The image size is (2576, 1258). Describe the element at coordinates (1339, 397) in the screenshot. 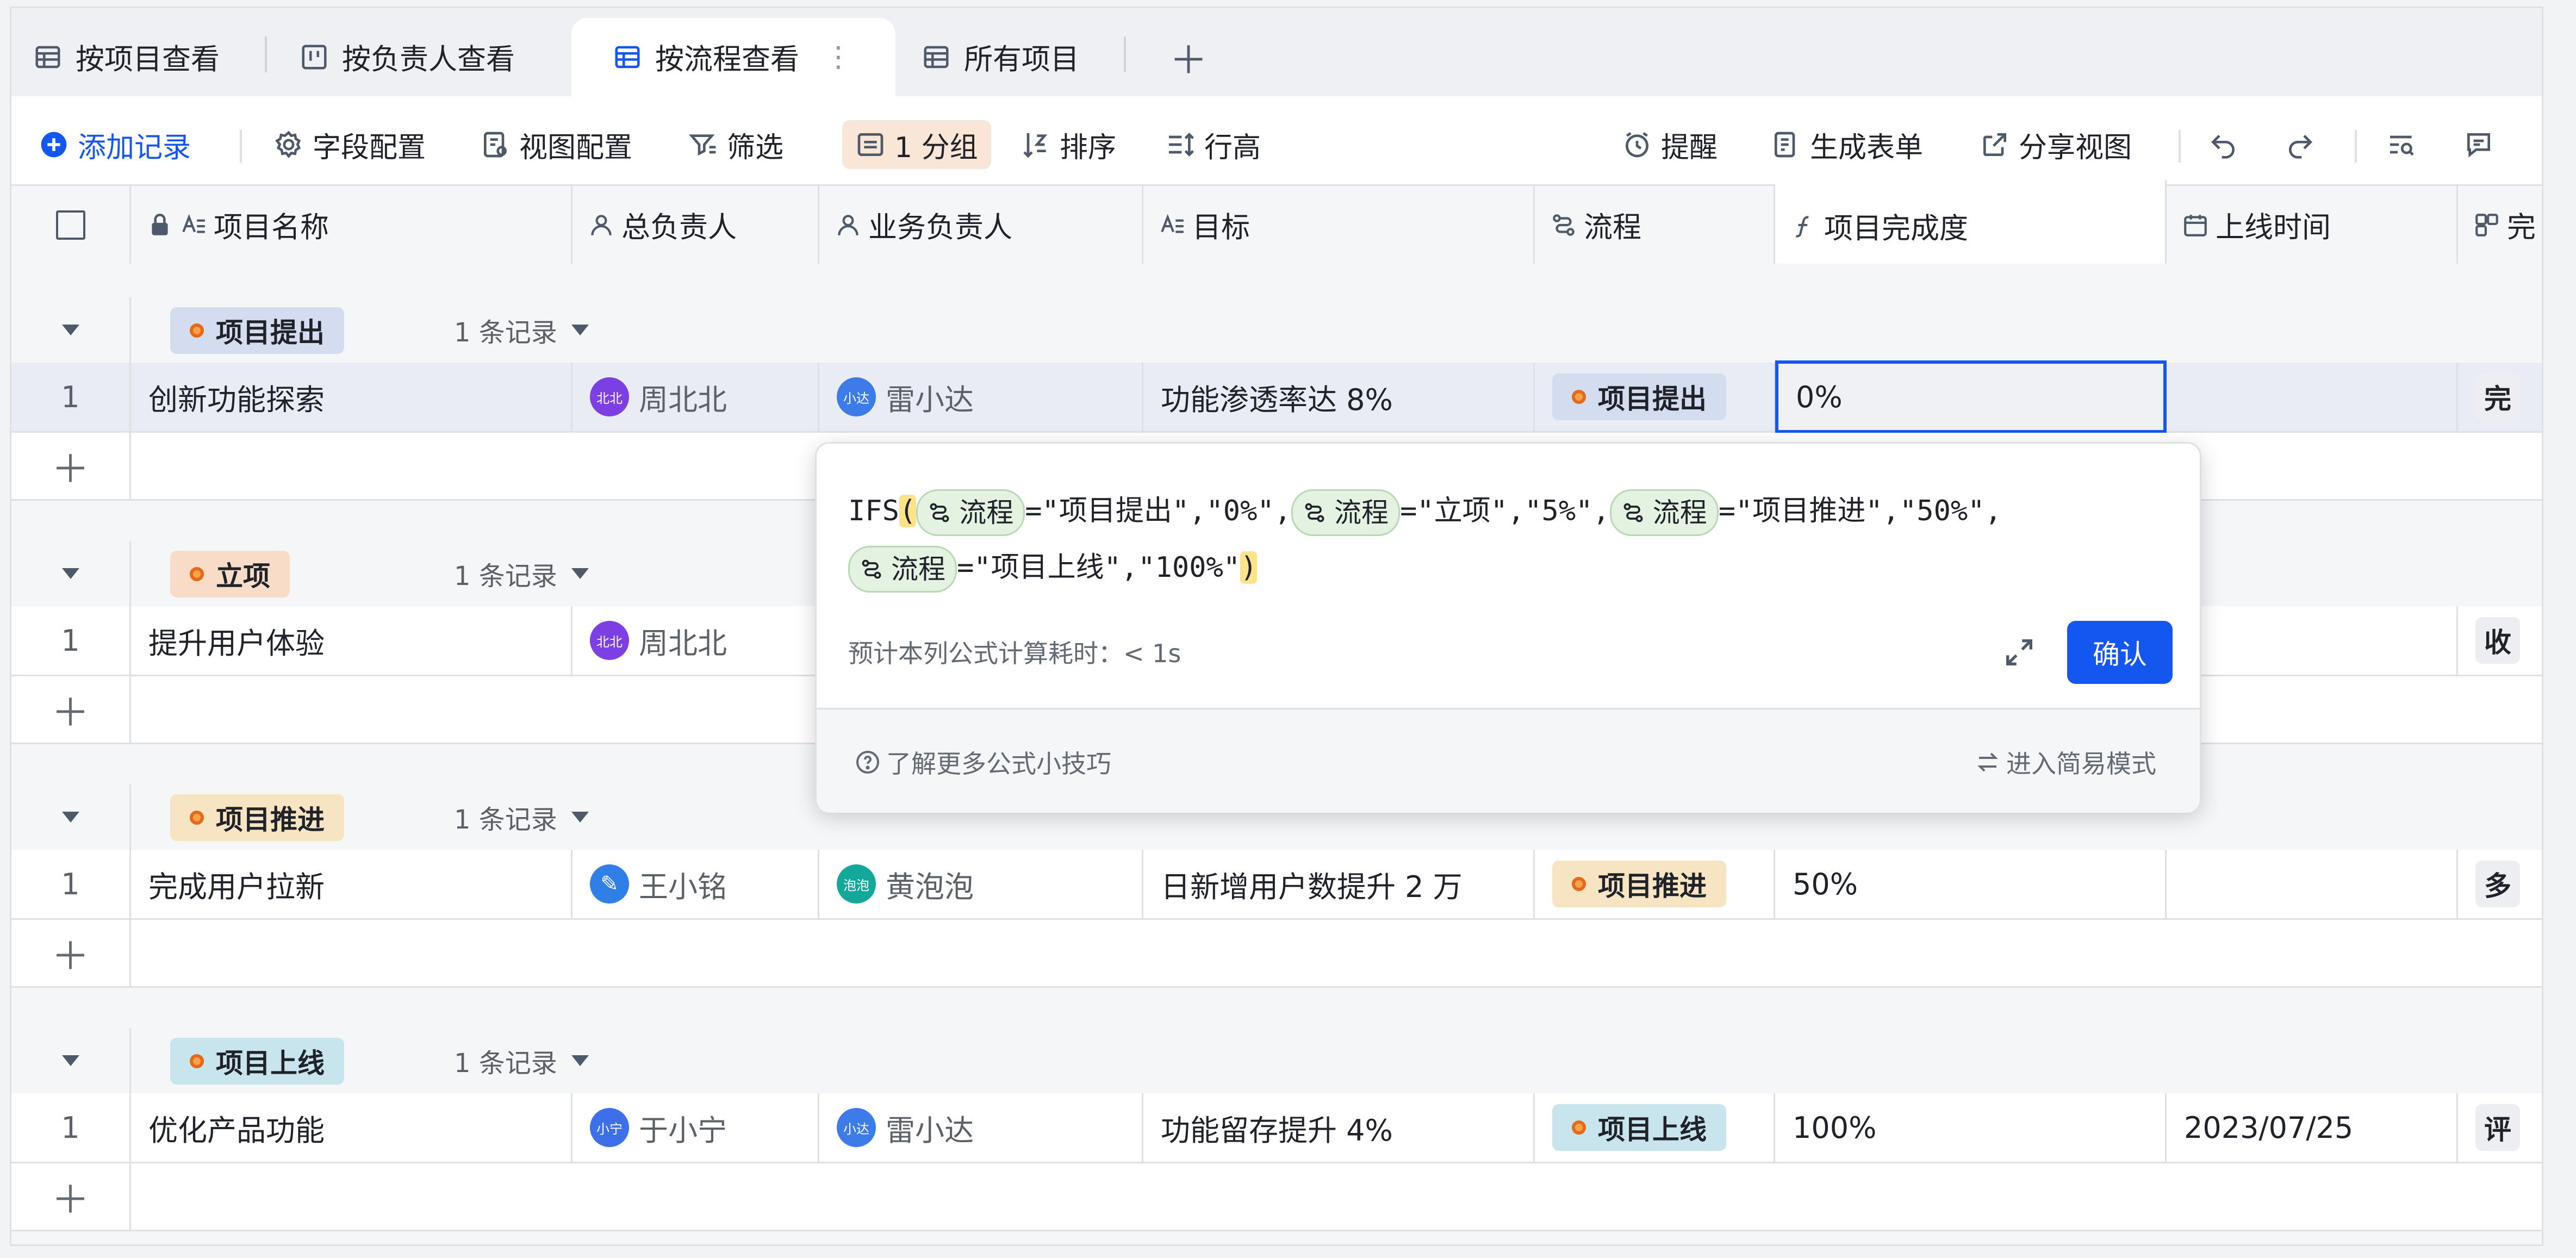

I see `cell-goal: 功能渗透率达 8%` at that location.